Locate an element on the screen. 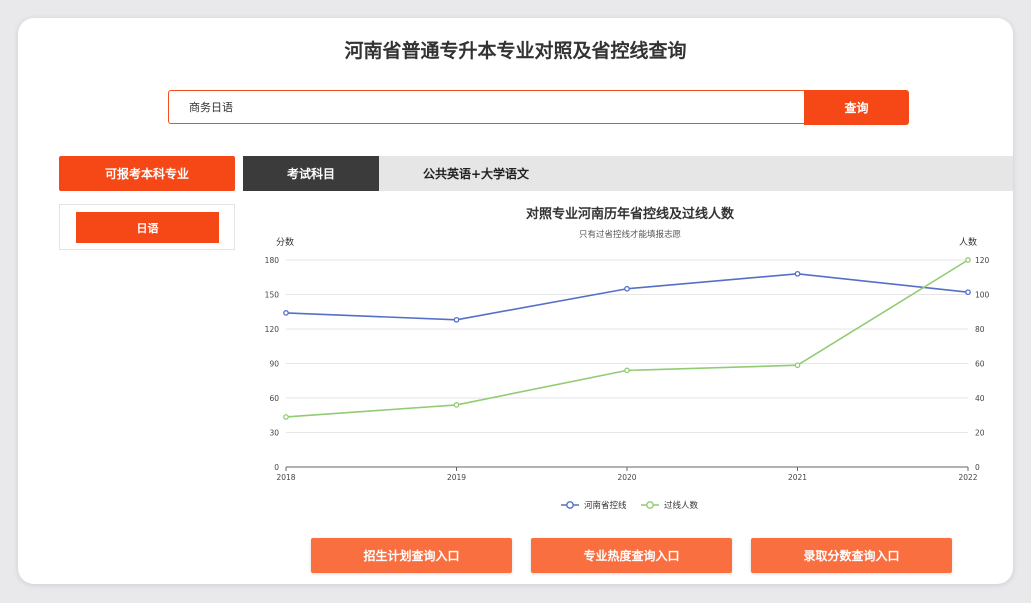 This screenshot has width=1031, height=603. y-left-tick-label: 150 is located at coordinates (272, 295).